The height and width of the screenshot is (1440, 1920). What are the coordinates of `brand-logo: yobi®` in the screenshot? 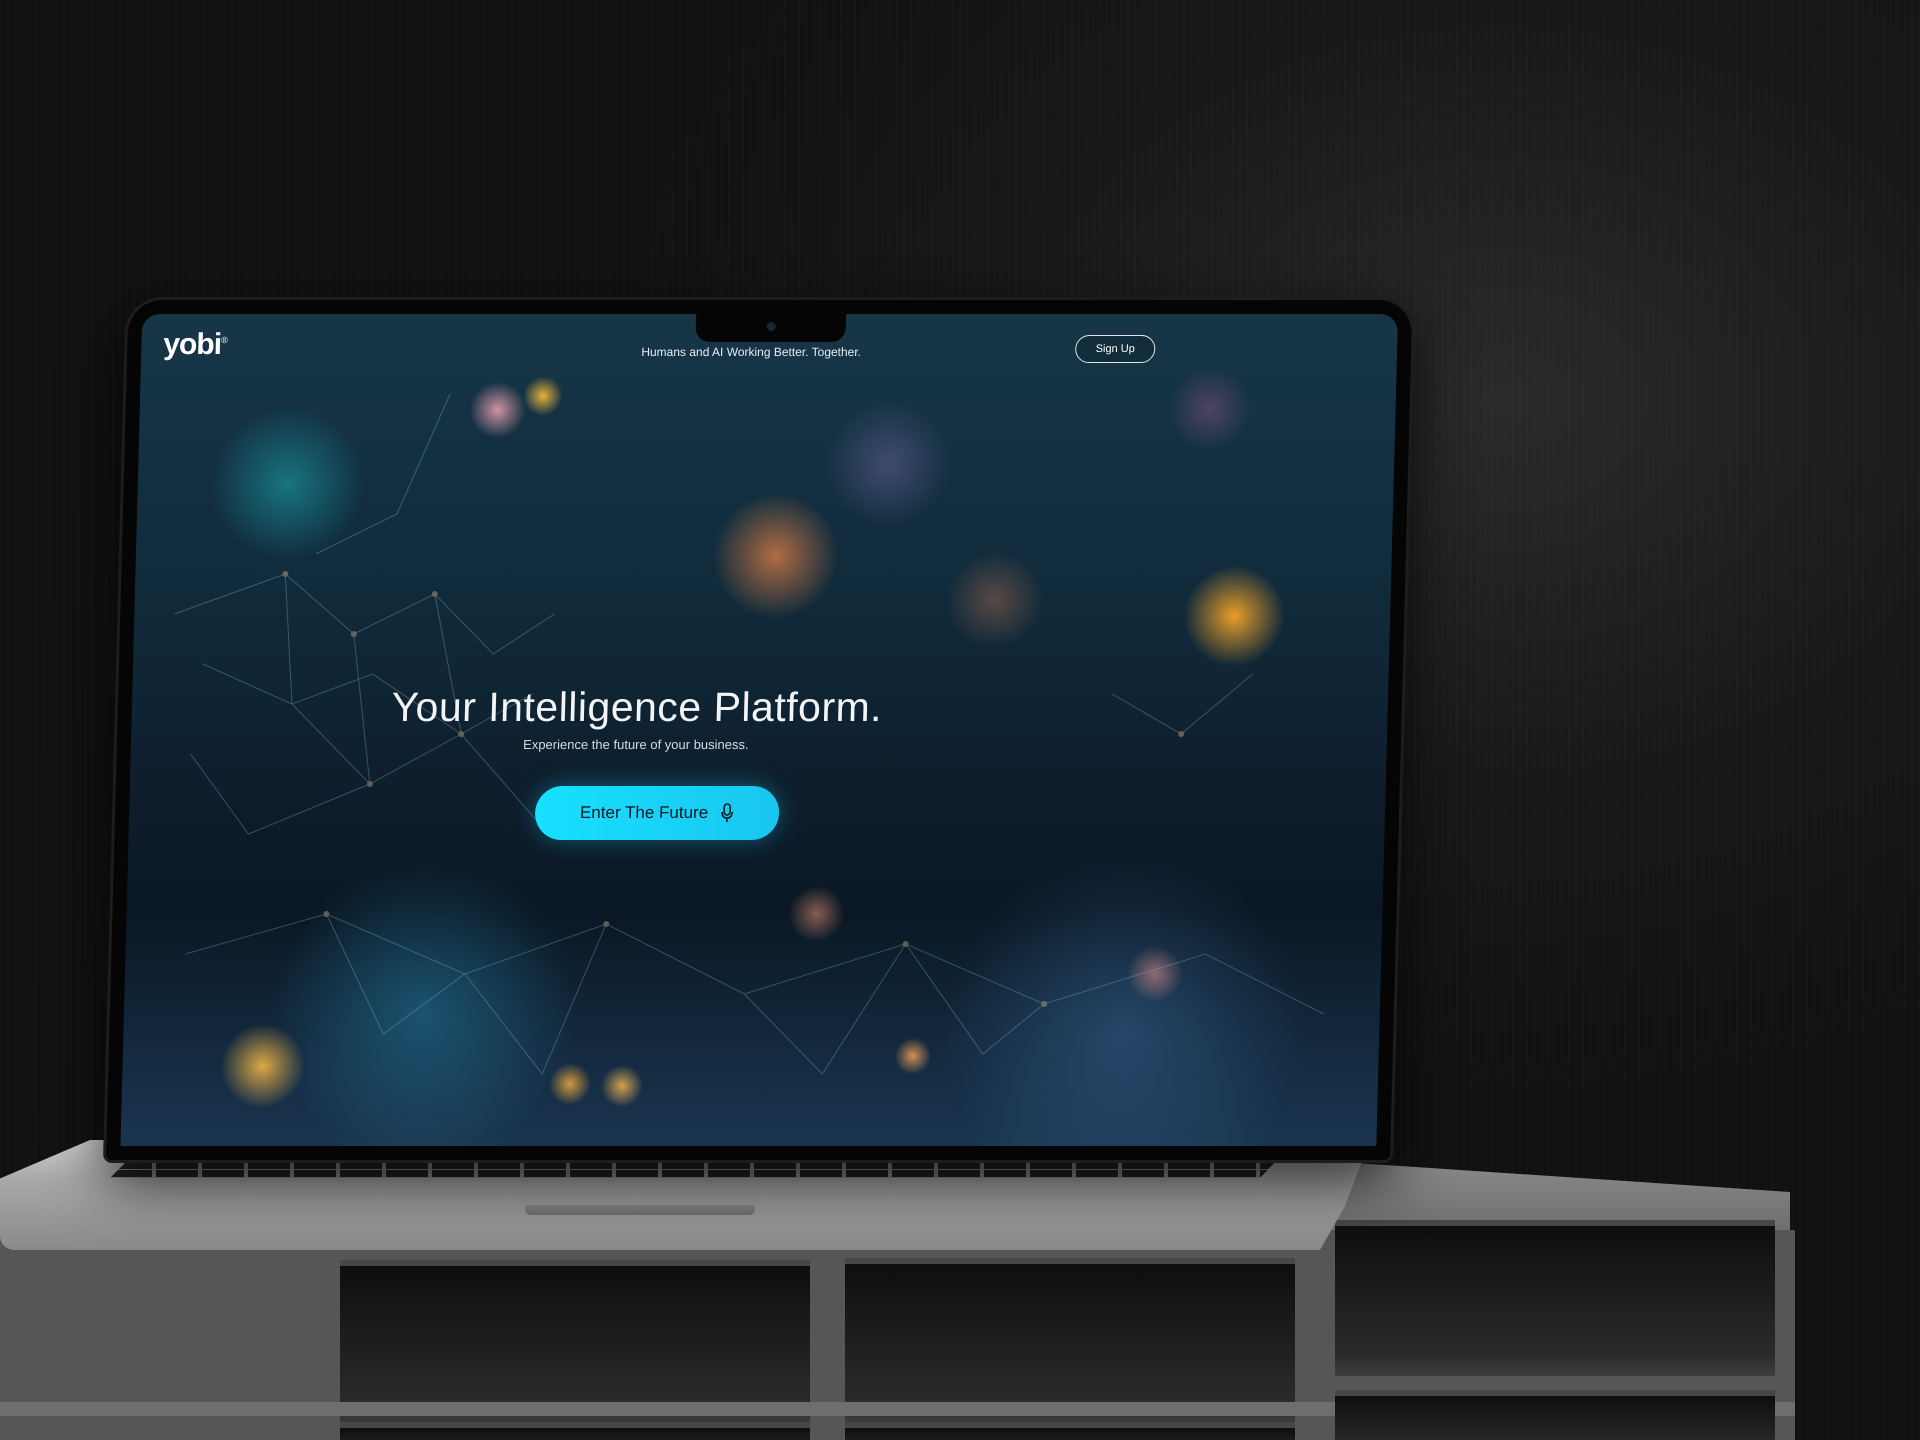 It's located at (195, 345).